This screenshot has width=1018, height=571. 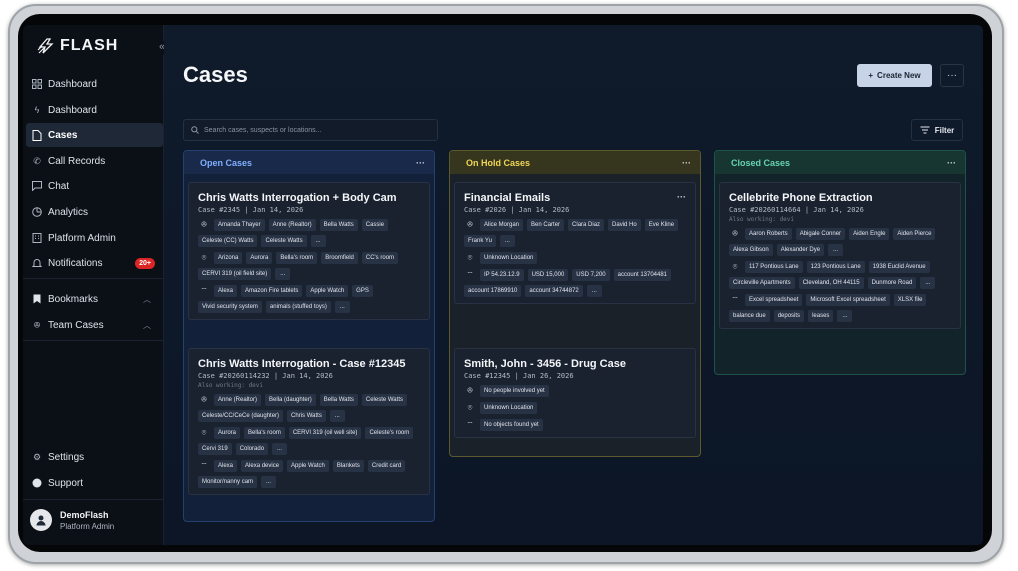 I want to click on tag: Alice Morgan, so click(x=502, y=225).